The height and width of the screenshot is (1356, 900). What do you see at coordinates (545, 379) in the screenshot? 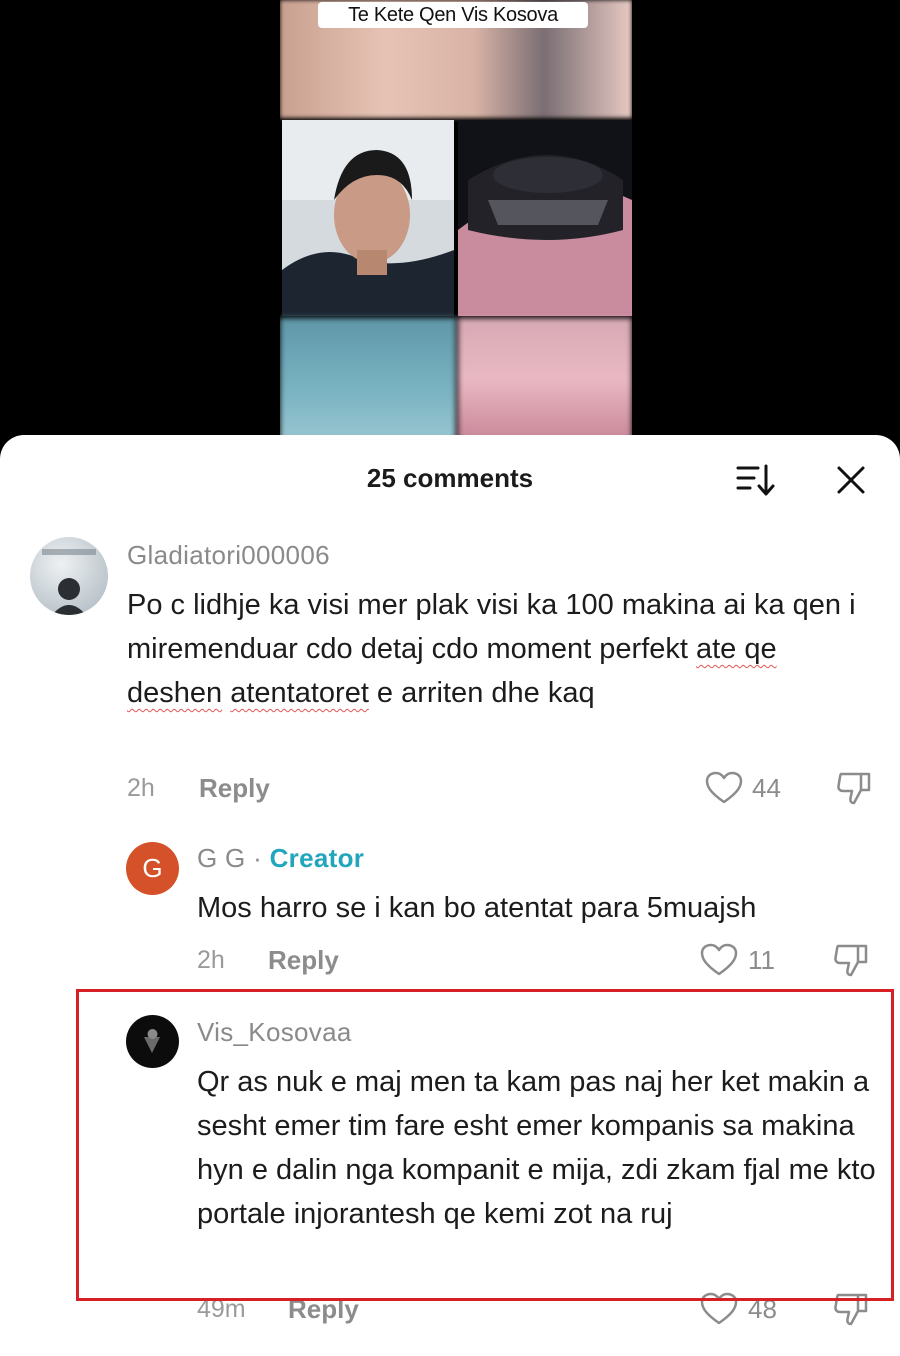
I see `blurred-photo-bottom-right` at bounding box center [545, 379].